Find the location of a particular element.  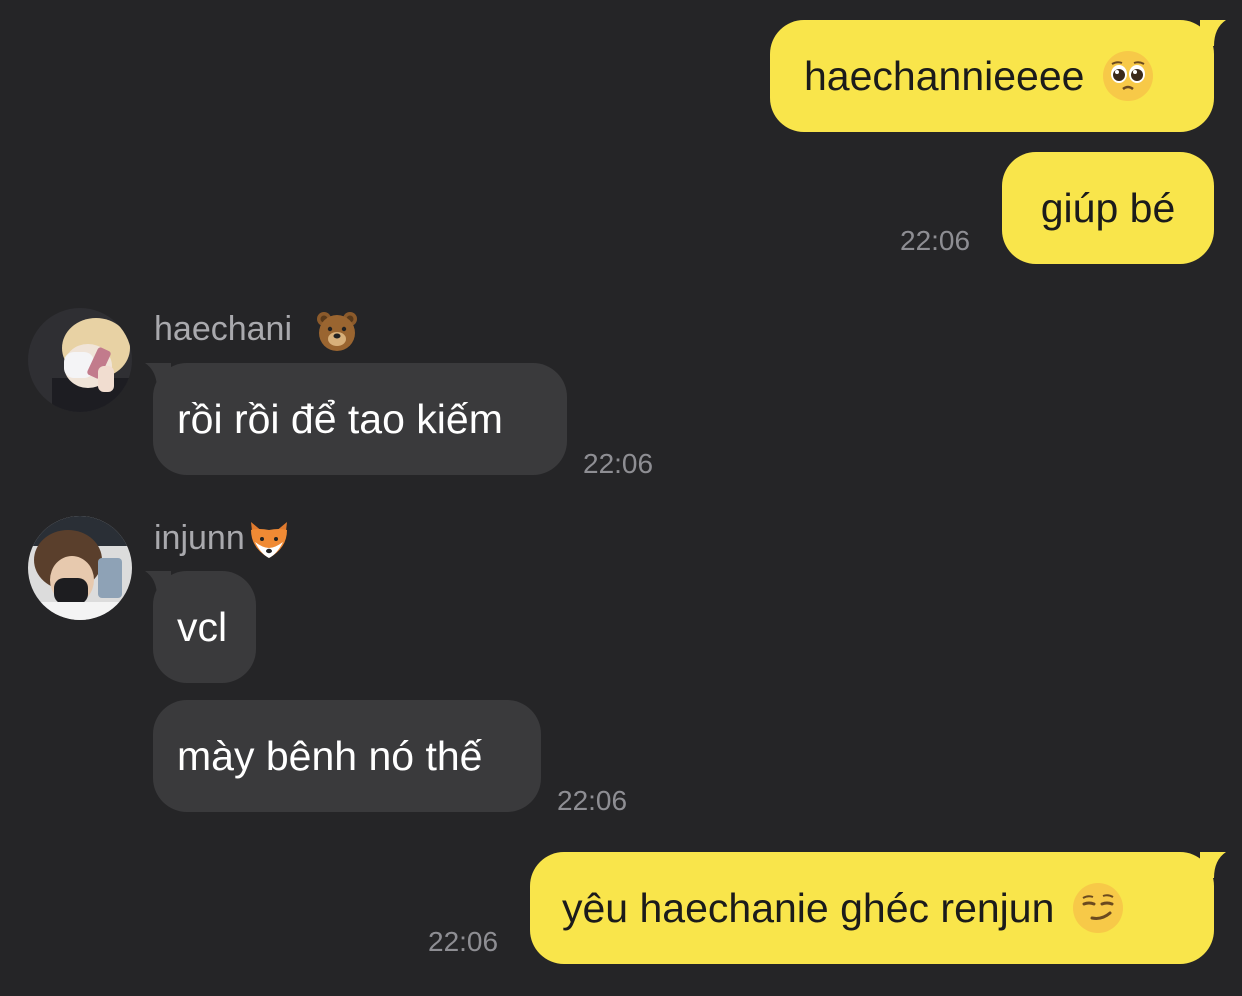

outgoing-message-bubble: haechannieeee is located at coordinates (992, 76).